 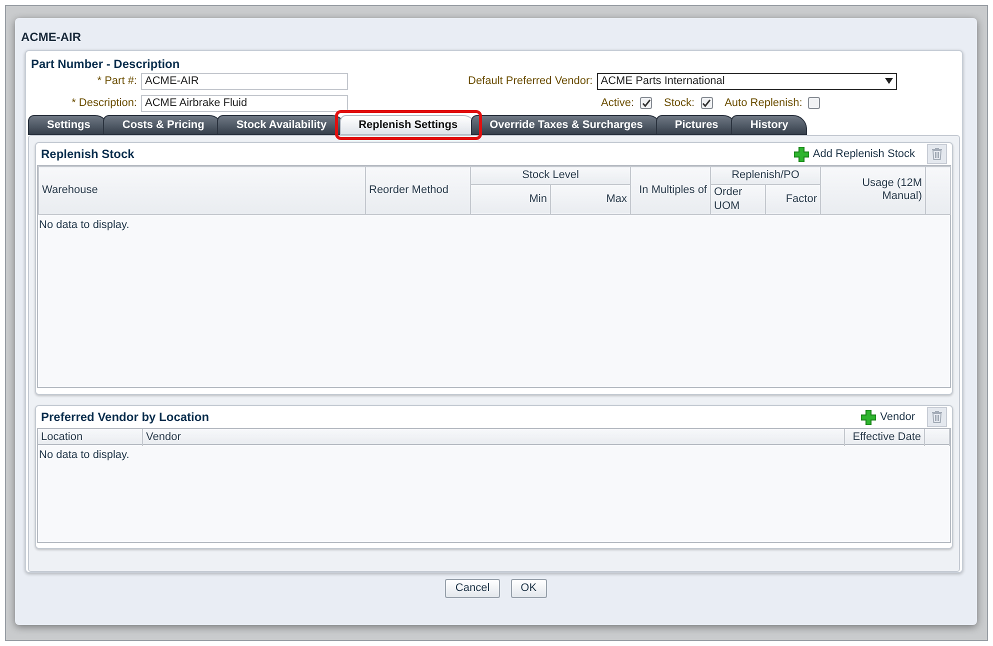 What do you see at coordinates (617, 103) in the screenshot?
I see `checkbox-label: Active:` at bounding box center [617, 103].